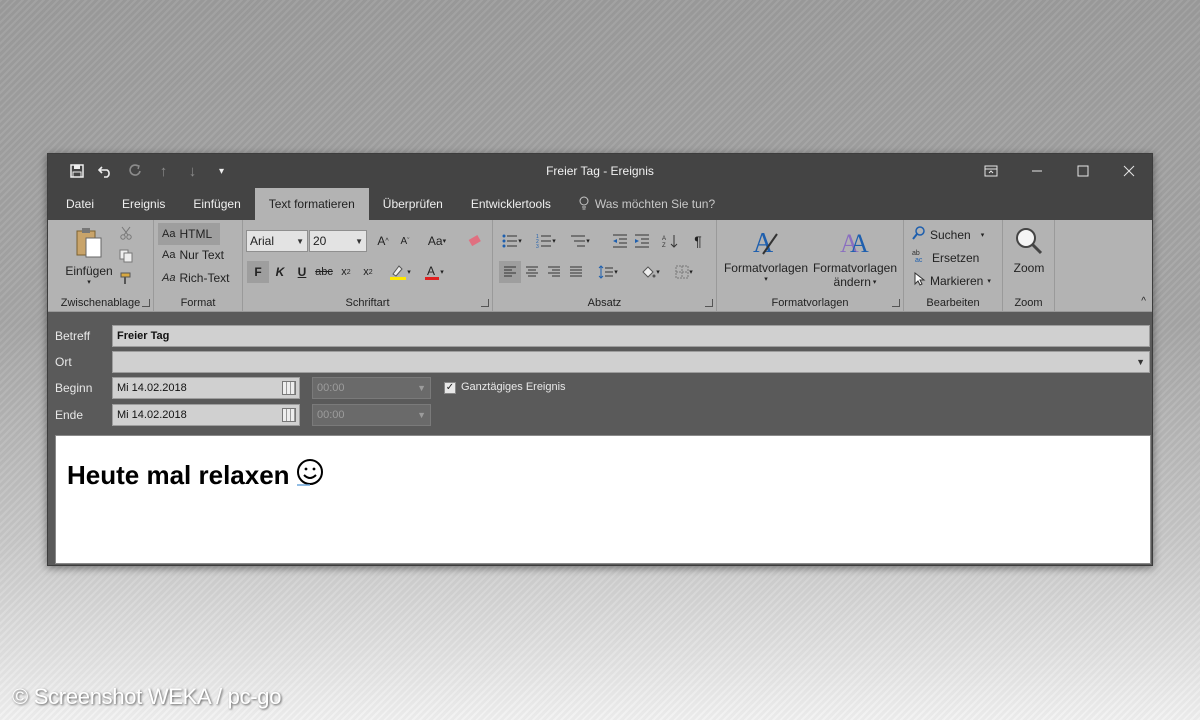  I want to click on tab-einfuegen: Einfügen, so click(216, 204).